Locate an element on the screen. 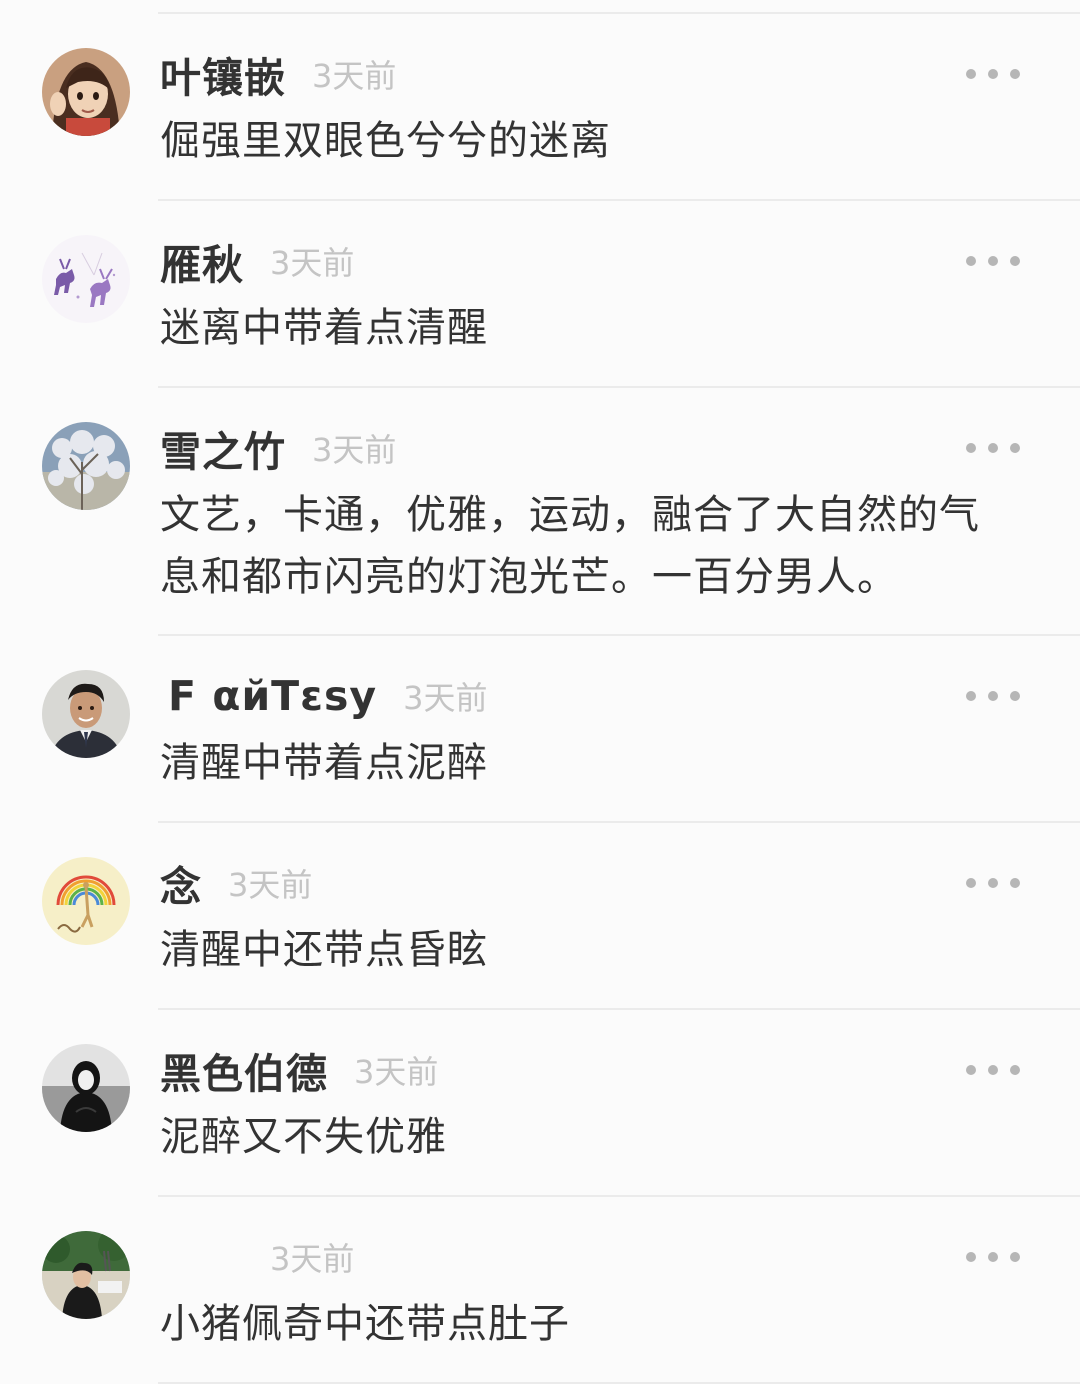  hooded-figure-avatar-icon is located at coordinates (86, 1088).